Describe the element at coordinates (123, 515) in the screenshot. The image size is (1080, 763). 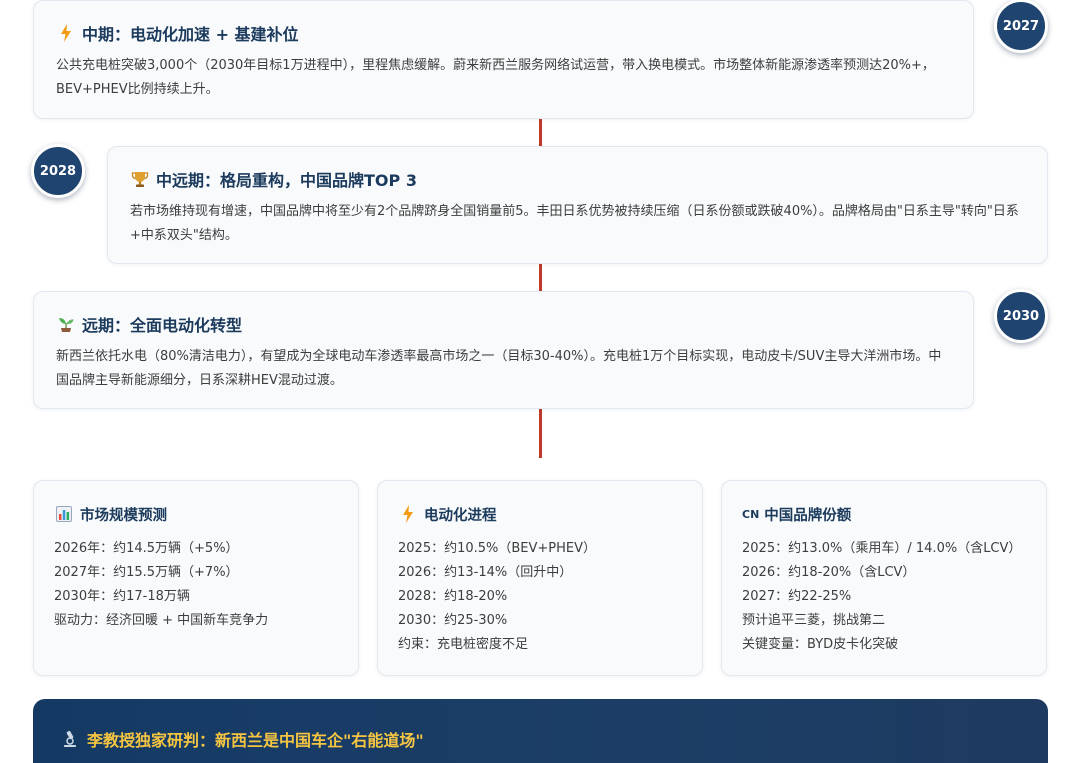
I see `card-title: 市场规模预测` at that location.